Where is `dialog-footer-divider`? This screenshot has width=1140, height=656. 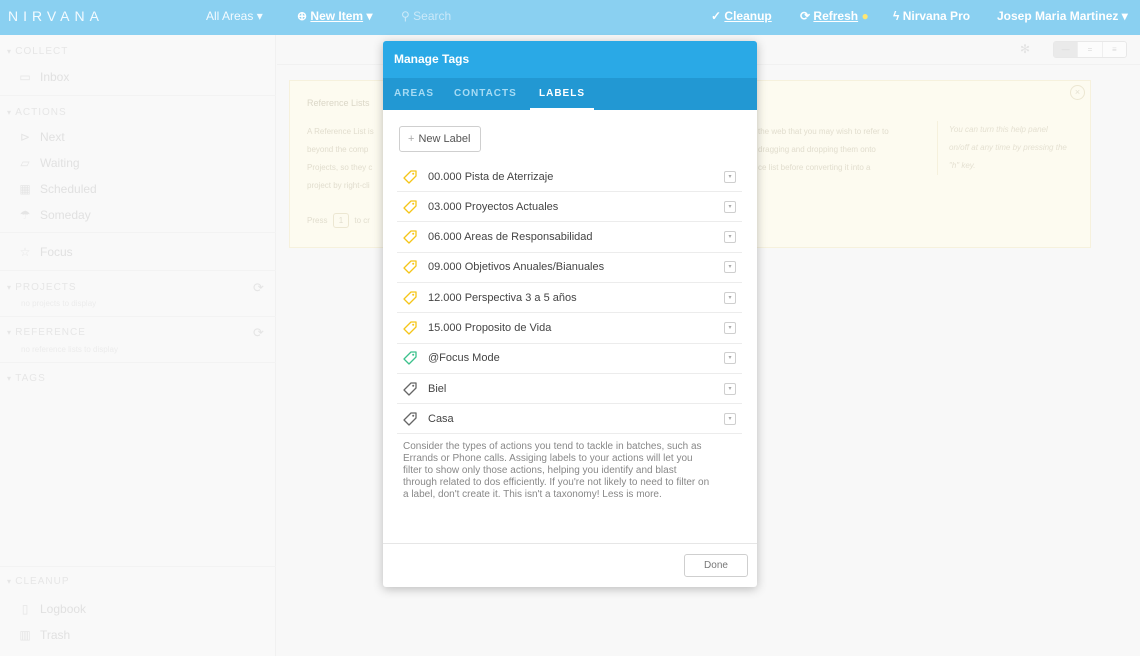
dialog-footer-divider is located at coordinates (570, 543).